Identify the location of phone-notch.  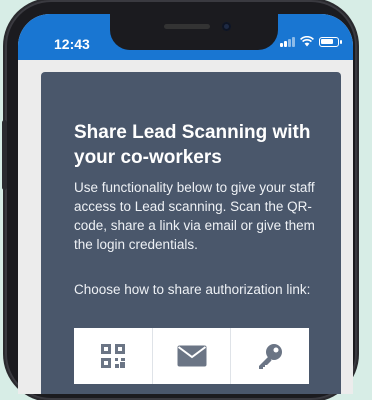
(194, 32).